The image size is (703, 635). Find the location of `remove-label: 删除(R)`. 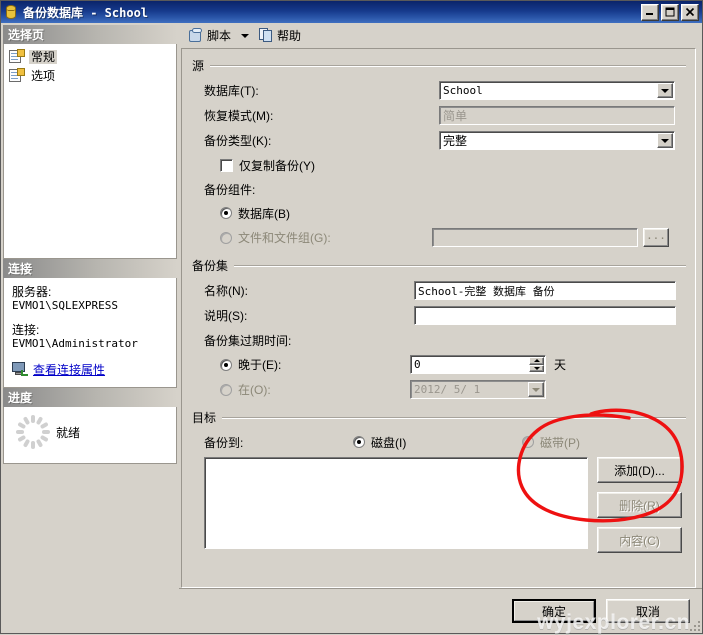

remove-label: 删除(R) is located at coordinates (639, 505).